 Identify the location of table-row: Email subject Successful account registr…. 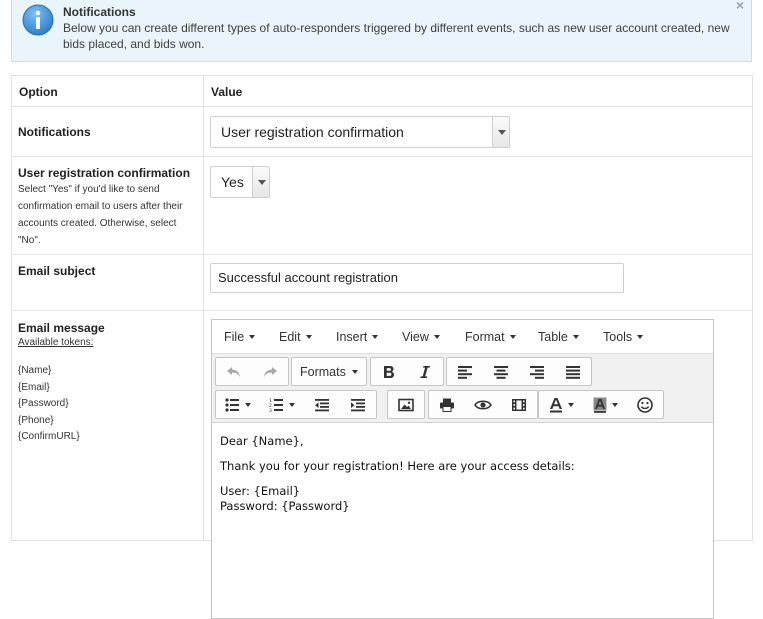
(382, 282).